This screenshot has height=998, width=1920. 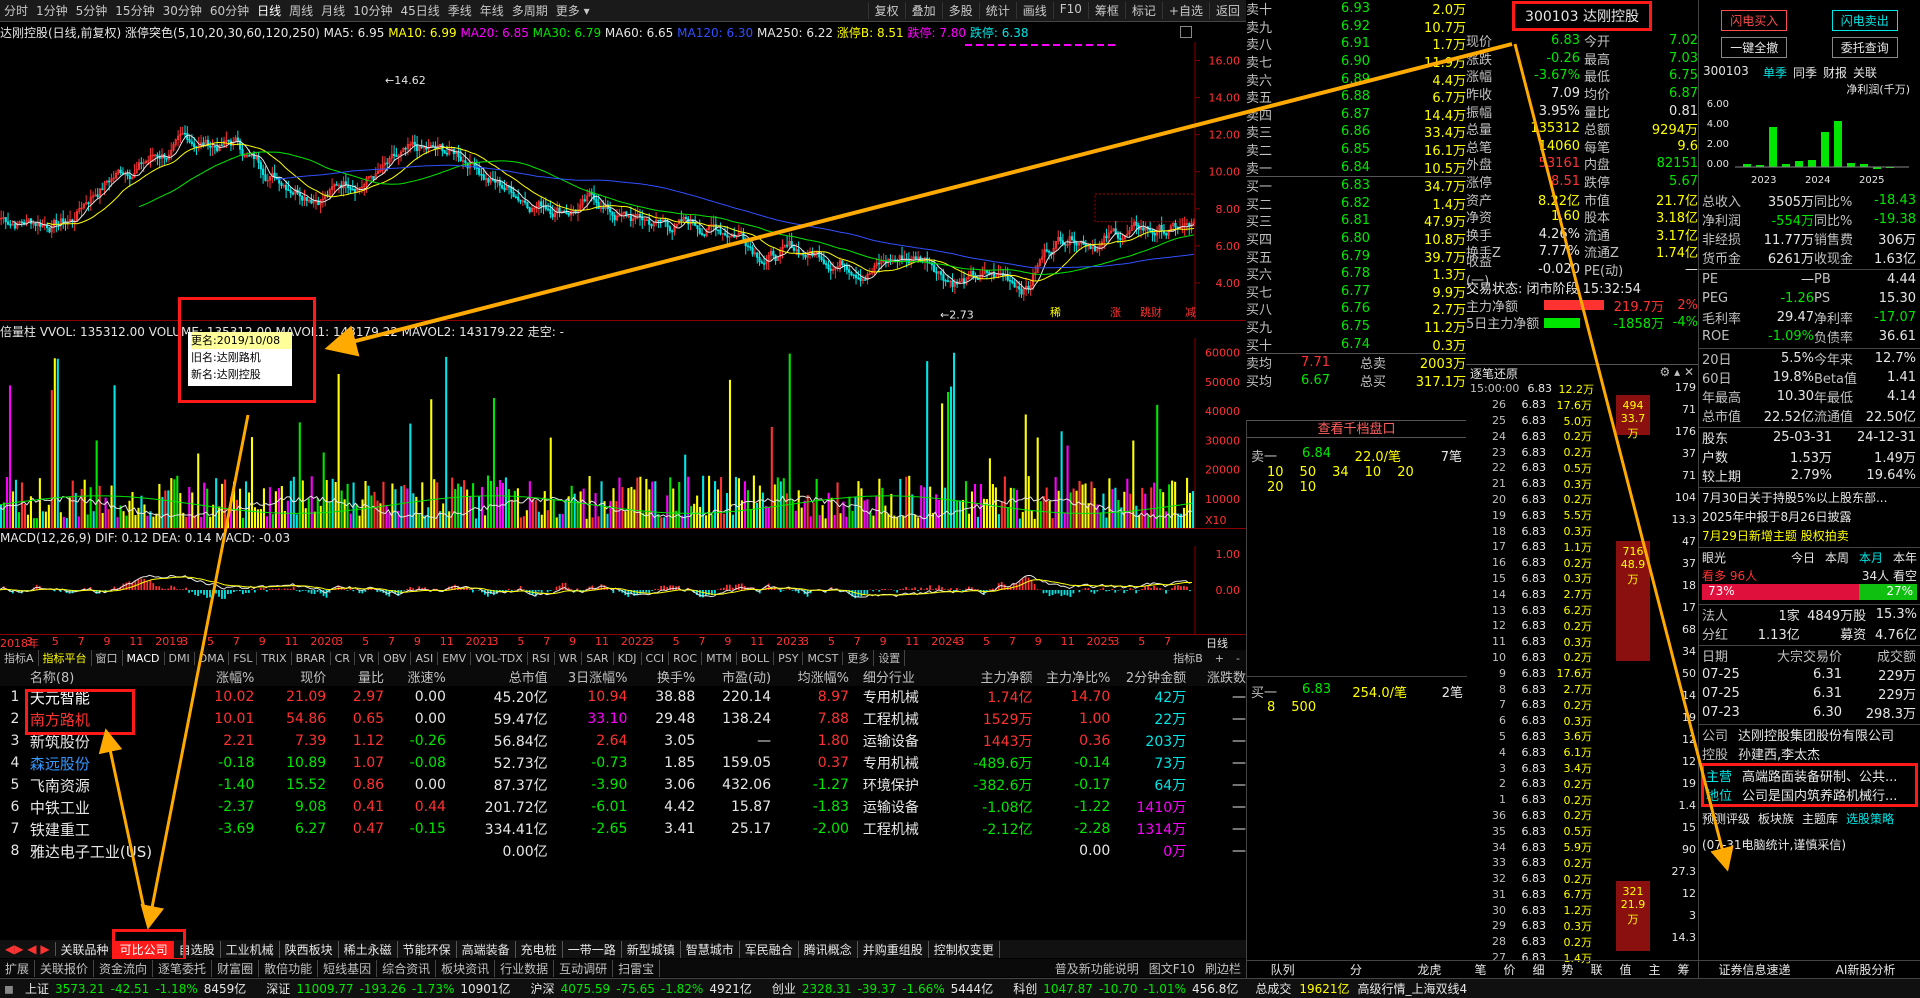 What do you see at coordinates (355, 676) in the screenshot?
I see `column-header: 量比` at bounding box center [355, 676].